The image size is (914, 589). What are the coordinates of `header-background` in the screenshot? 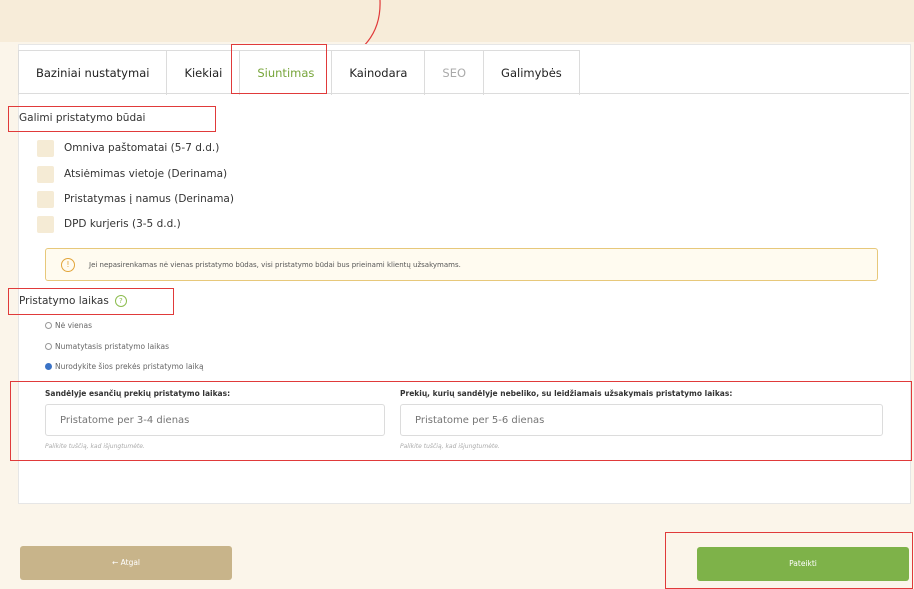 It's located at (457, 21).